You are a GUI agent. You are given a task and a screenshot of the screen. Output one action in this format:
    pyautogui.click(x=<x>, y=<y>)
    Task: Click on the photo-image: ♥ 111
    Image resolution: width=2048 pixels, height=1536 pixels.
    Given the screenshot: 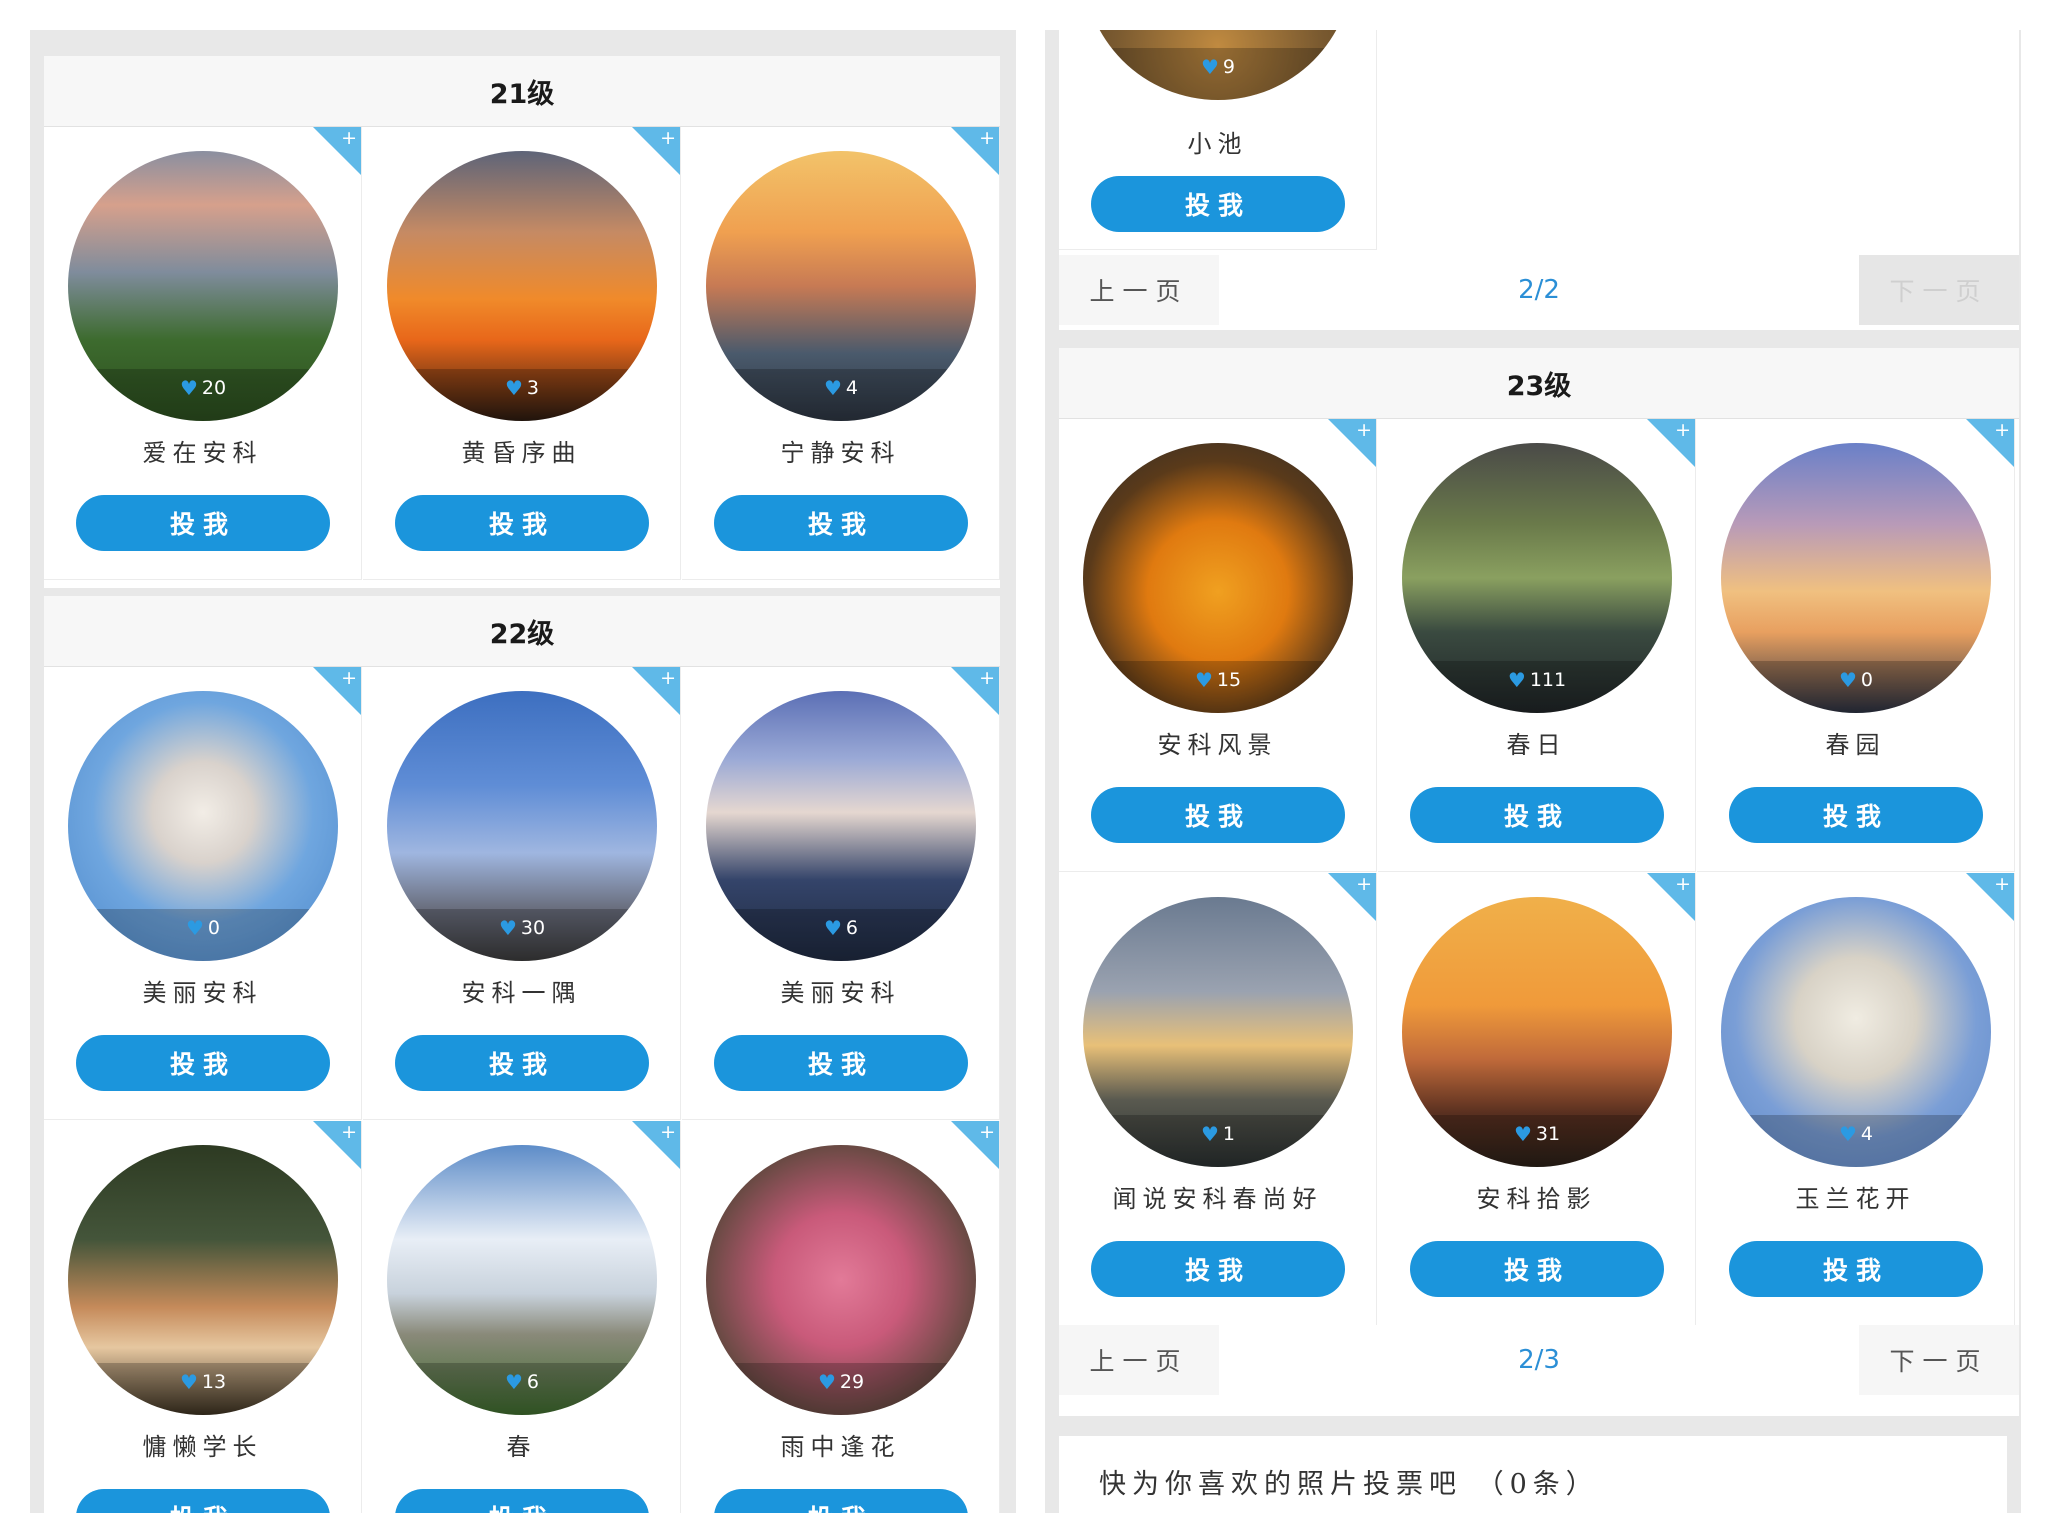 What is the action you would take?
    pyautogui.click(x=1537, y=578)
    